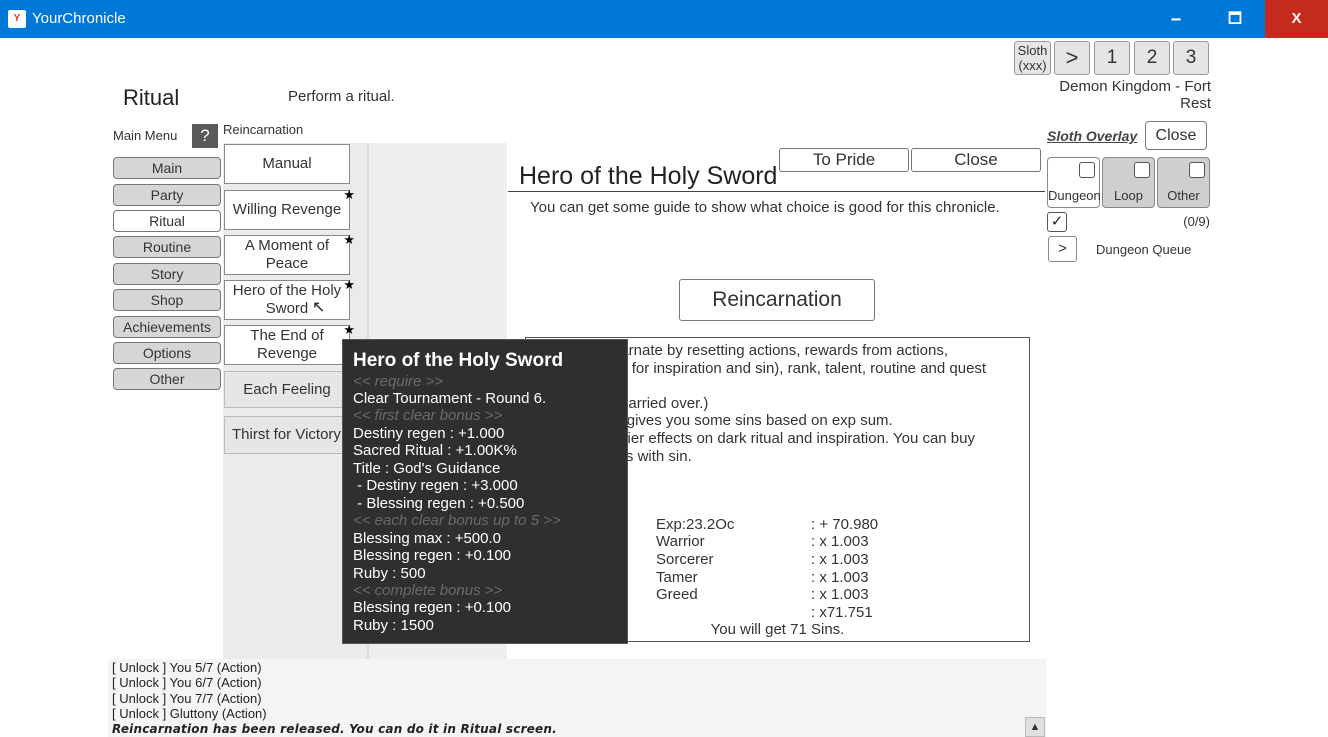 The image size is (1328, 737). I want to click on queue-checkbox: ✓, so click(1057, 222).